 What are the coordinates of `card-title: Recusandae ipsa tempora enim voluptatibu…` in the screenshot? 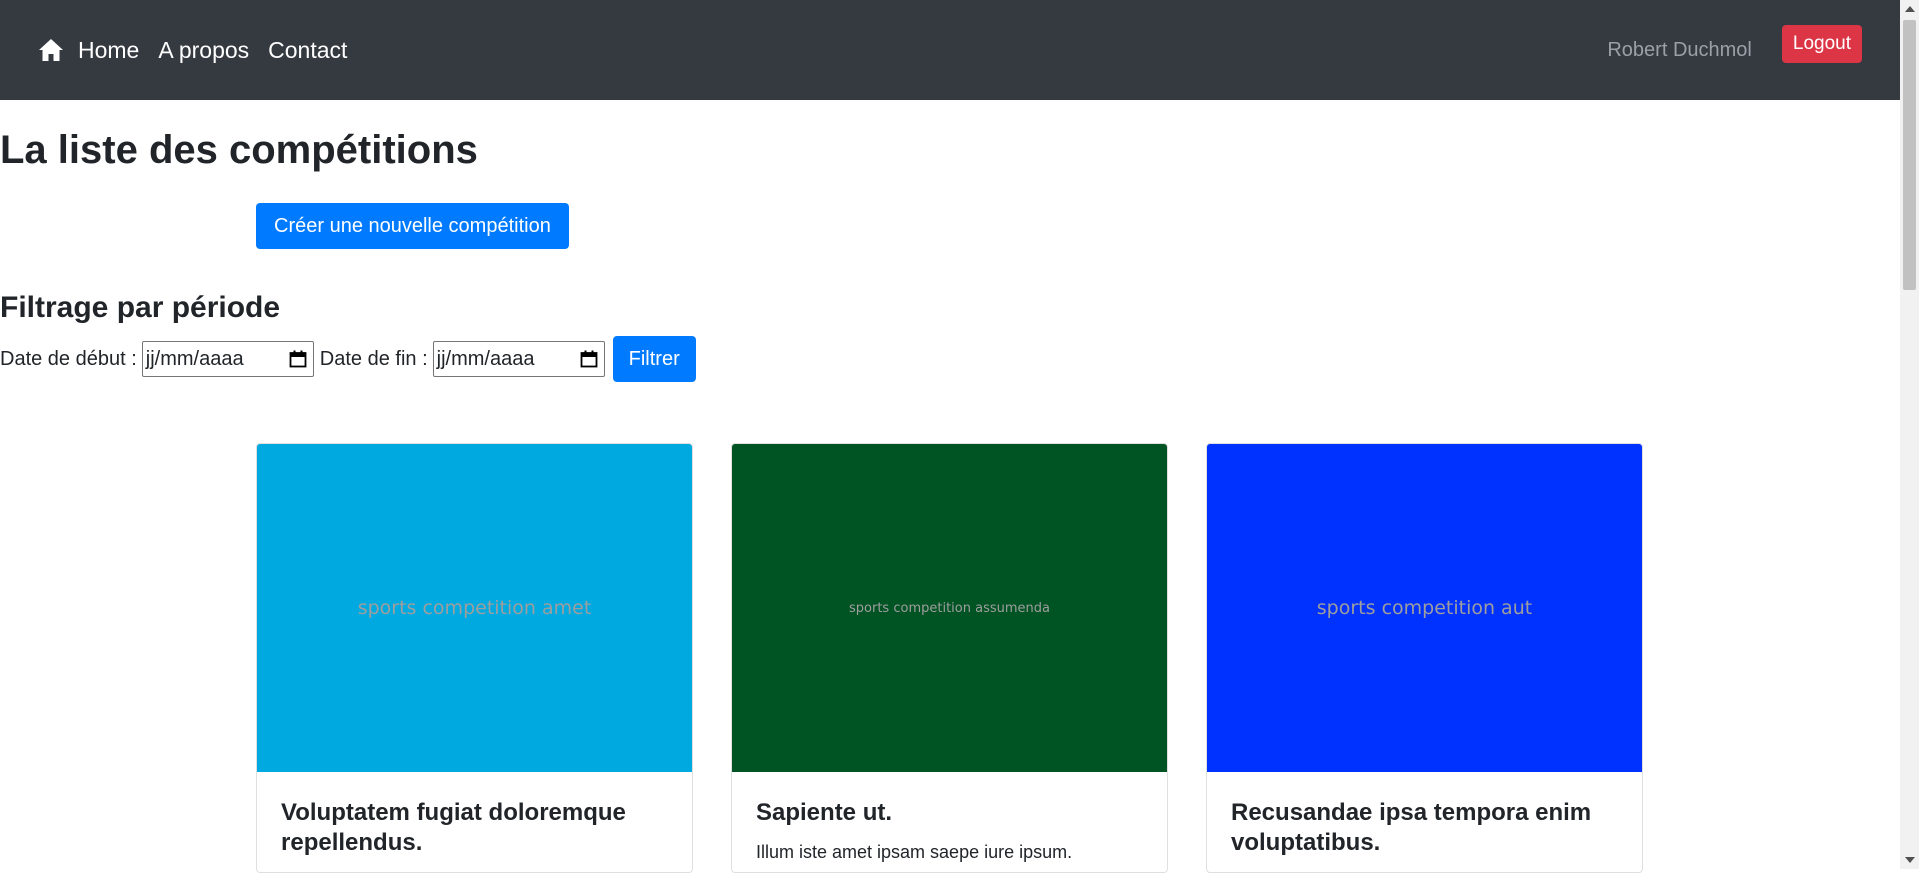 It's located at (1411, 827).